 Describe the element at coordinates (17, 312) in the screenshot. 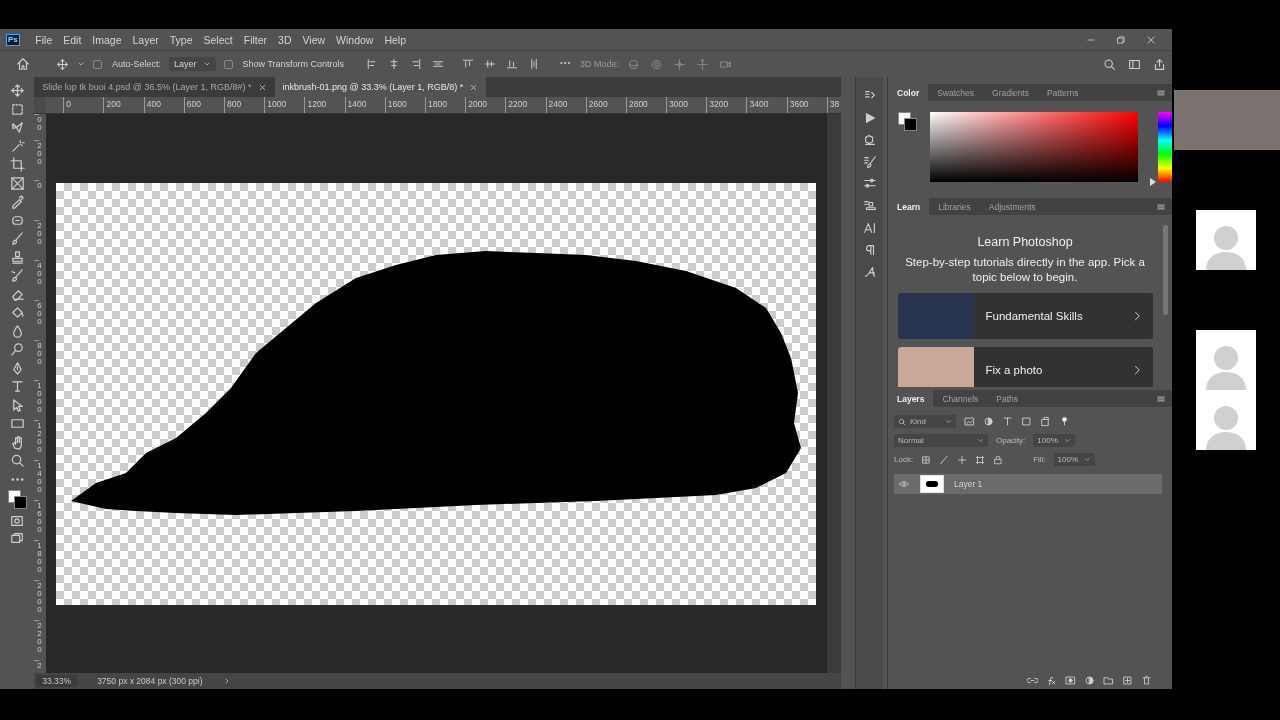

I see `paint-bucket-icon` at that location.